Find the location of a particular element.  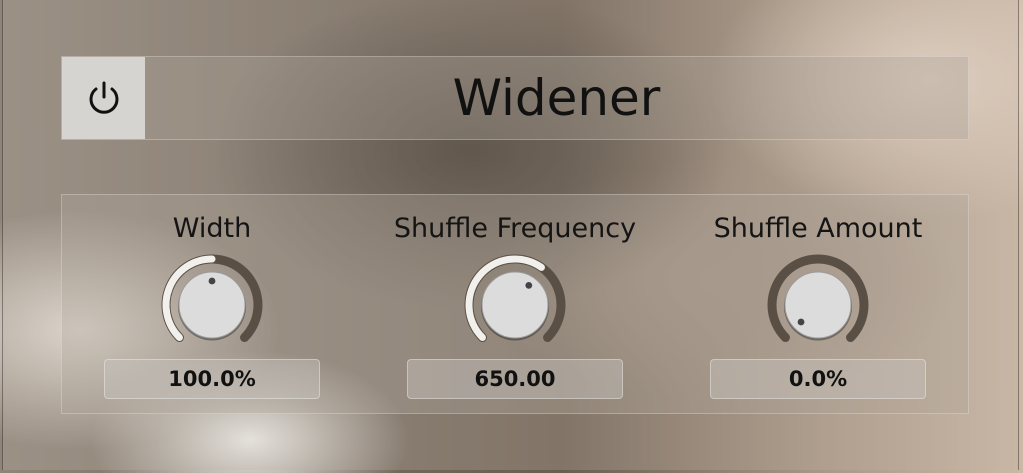

shuffle-frequency-knob is located at coordinates (515, 305).